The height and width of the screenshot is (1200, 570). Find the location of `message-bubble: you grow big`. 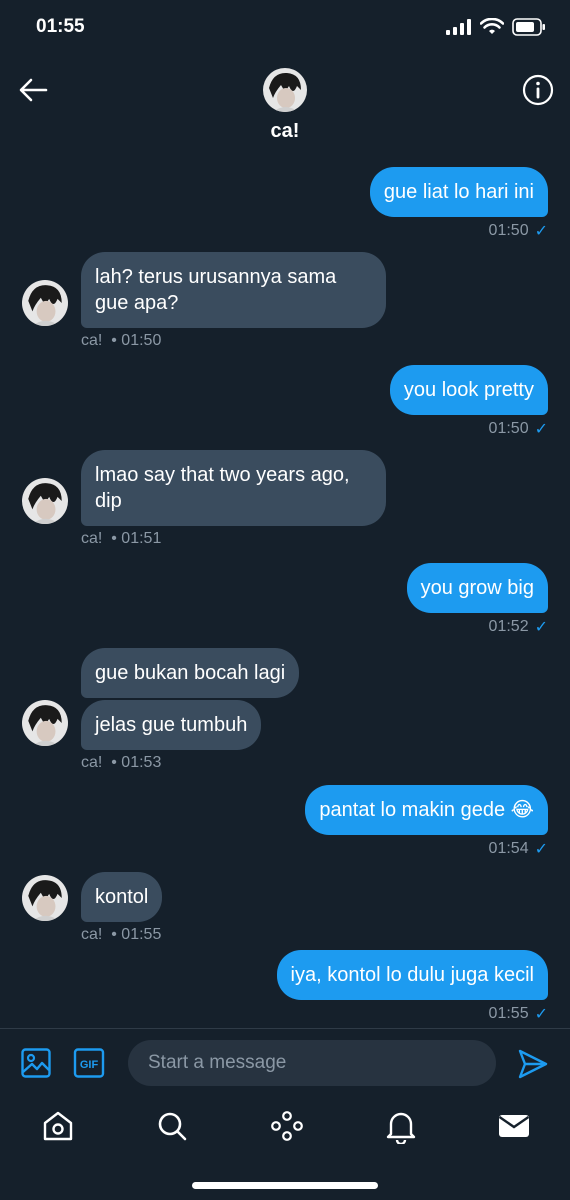

message-bubble: you grow big is located at coordinates (477, 588).